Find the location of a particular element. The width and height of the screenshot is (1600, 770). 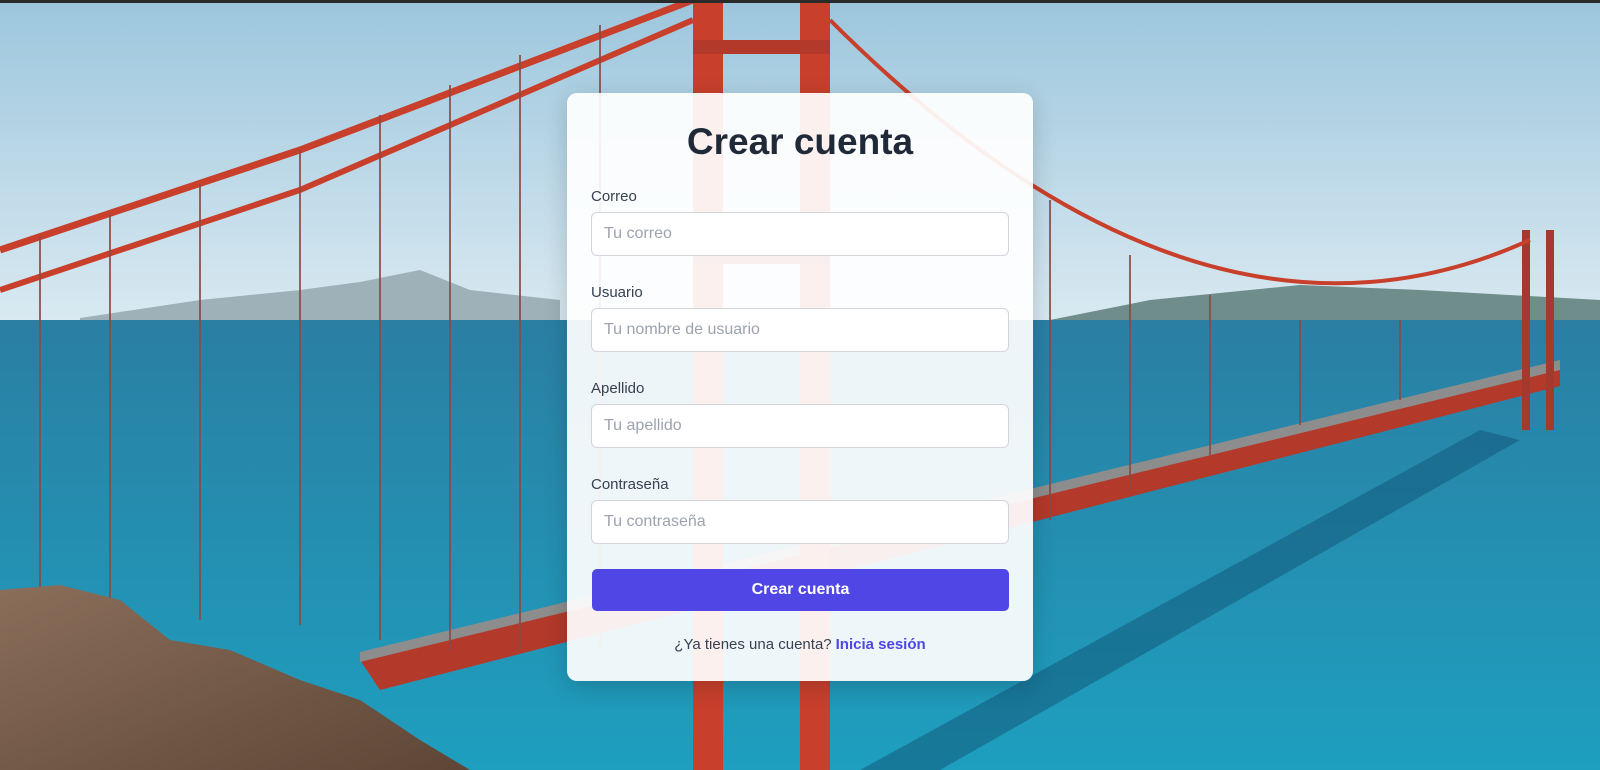

password-field-group: Contraseña is located at coordinates (800, 509).